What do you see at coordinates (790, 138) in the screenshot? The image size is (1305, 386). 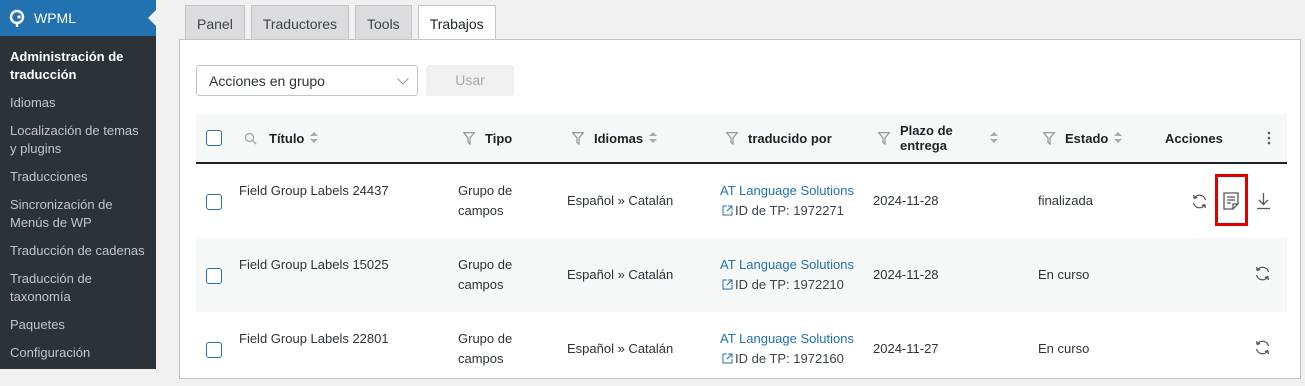 I see `column-translated-by-label: traducido por` at bounding box center [790, 138].